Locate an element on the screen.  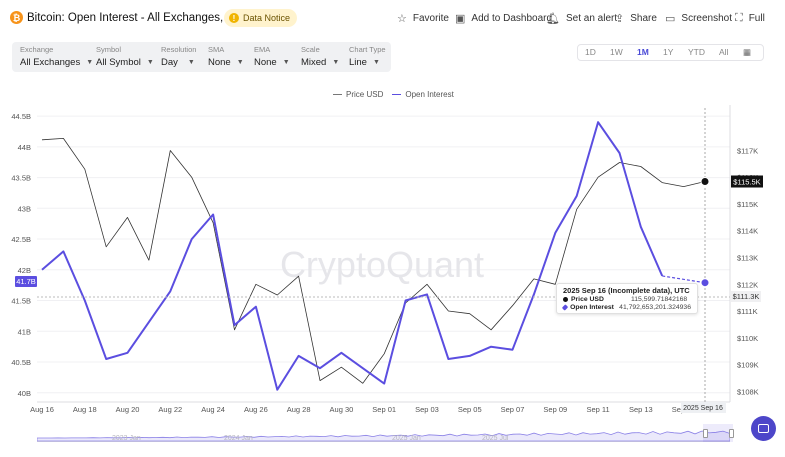
price-last-point is located at coordinates (705, 182).